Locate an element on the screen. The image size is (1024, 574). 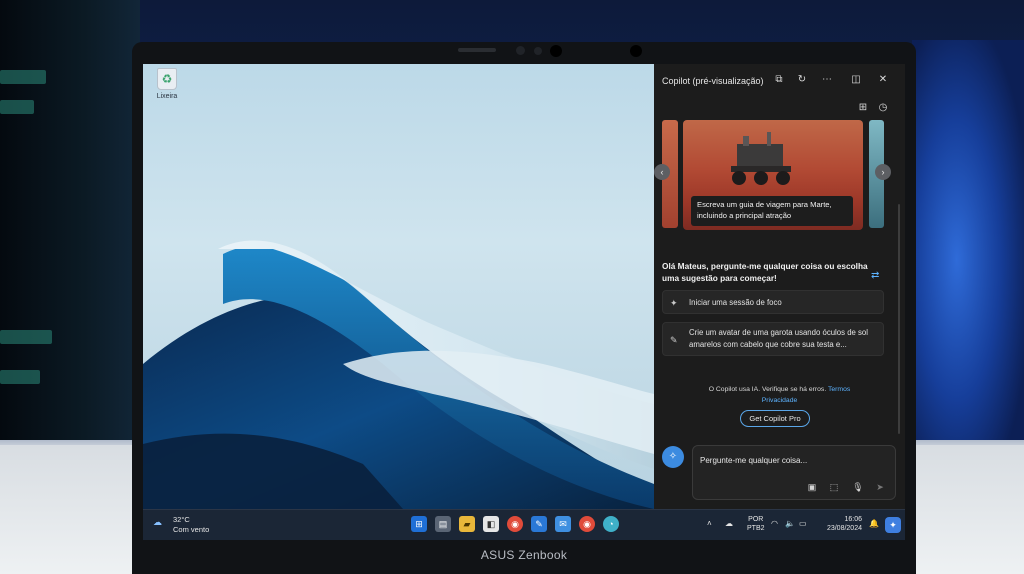
new-topic-icon: ✧ is located at coordinates (673, 457).